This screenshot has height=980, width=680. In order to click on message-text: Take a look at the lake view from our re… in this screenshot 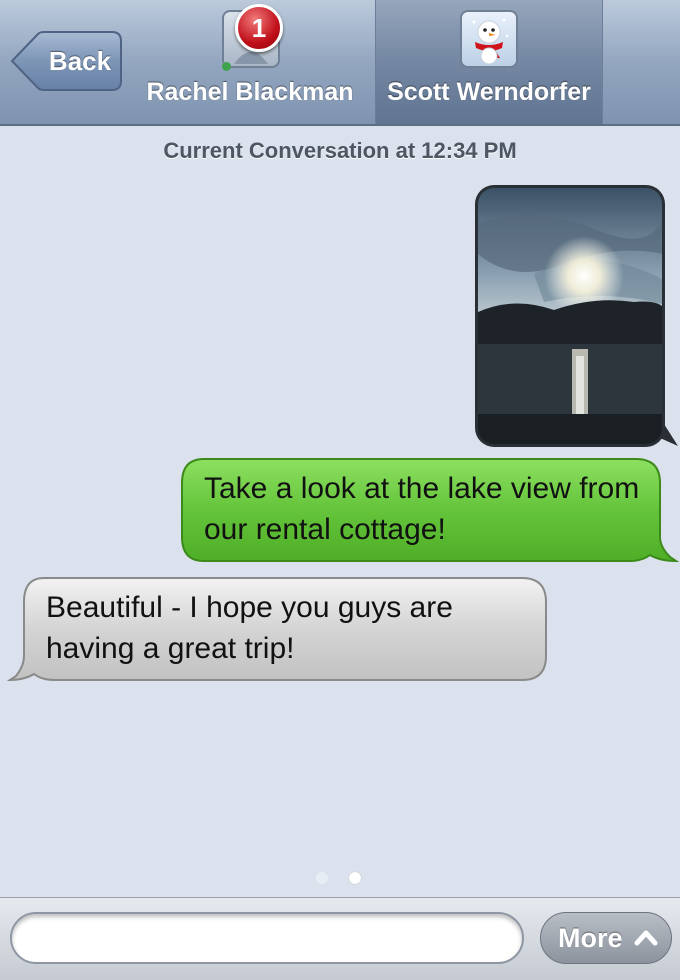, I will do `click(422, 509)`.